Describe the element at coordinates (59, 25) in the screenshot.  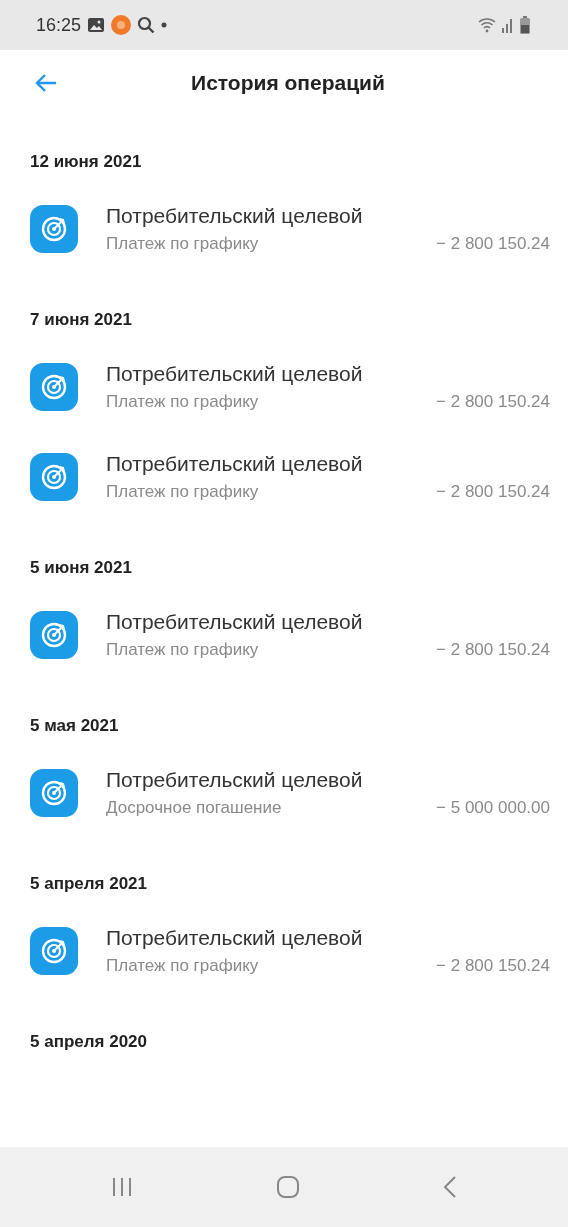
I see `status-time: 16:25` at that location.